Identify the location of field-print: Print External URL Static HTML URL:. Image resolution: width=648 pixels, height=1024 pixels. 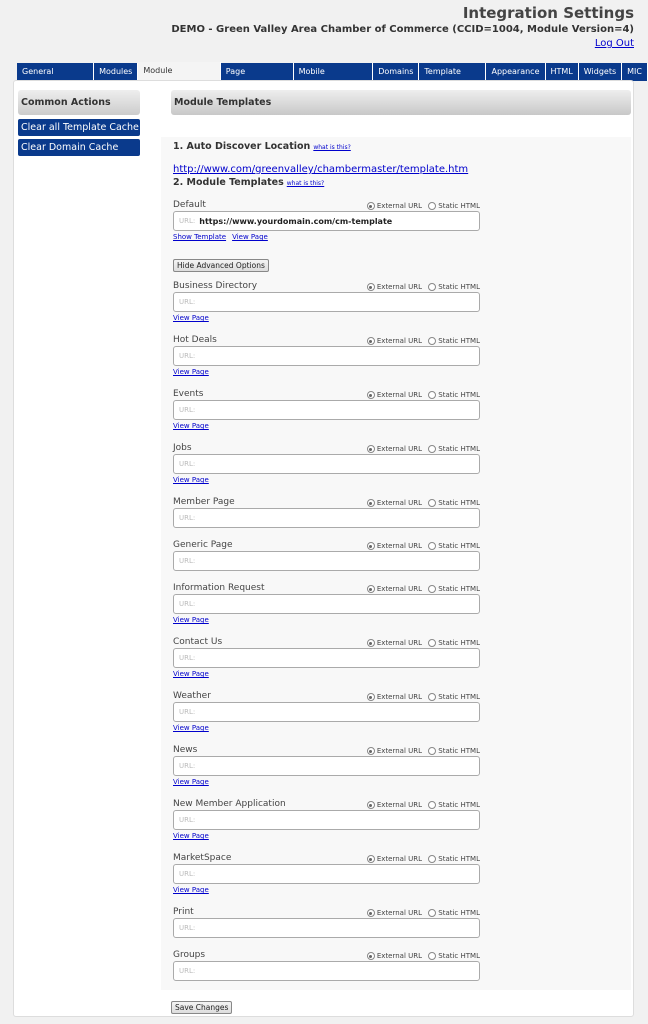
(326, 921).